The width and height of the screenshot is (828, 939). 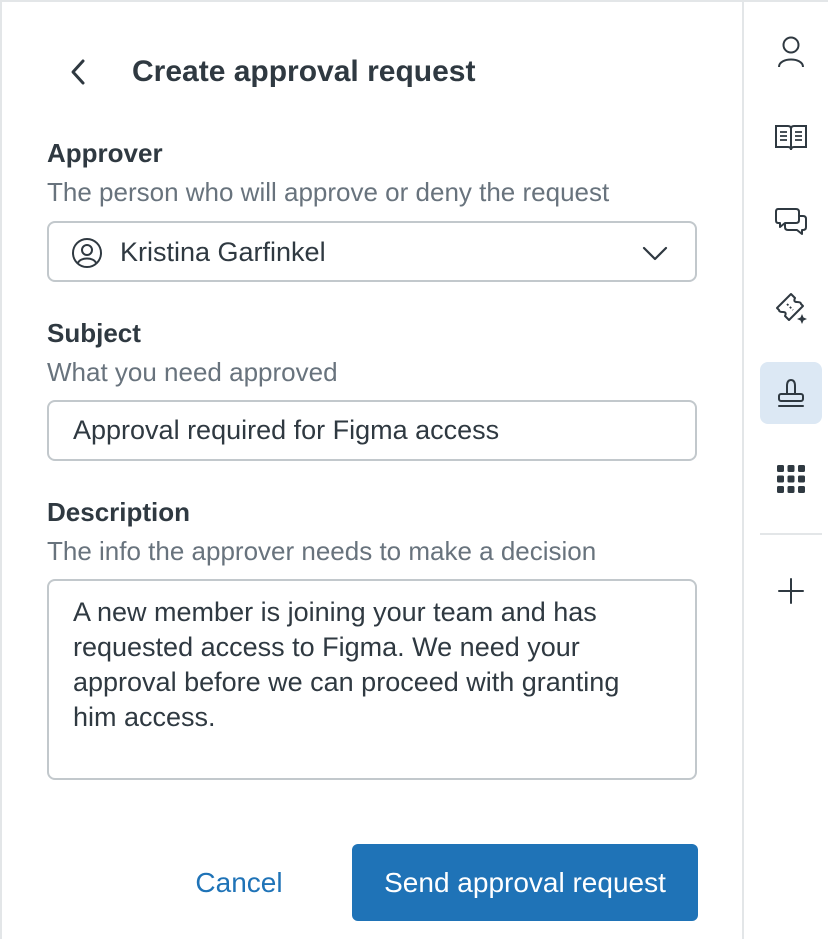 I want to click on rail-item-tickets, so click(x=791, y=308).